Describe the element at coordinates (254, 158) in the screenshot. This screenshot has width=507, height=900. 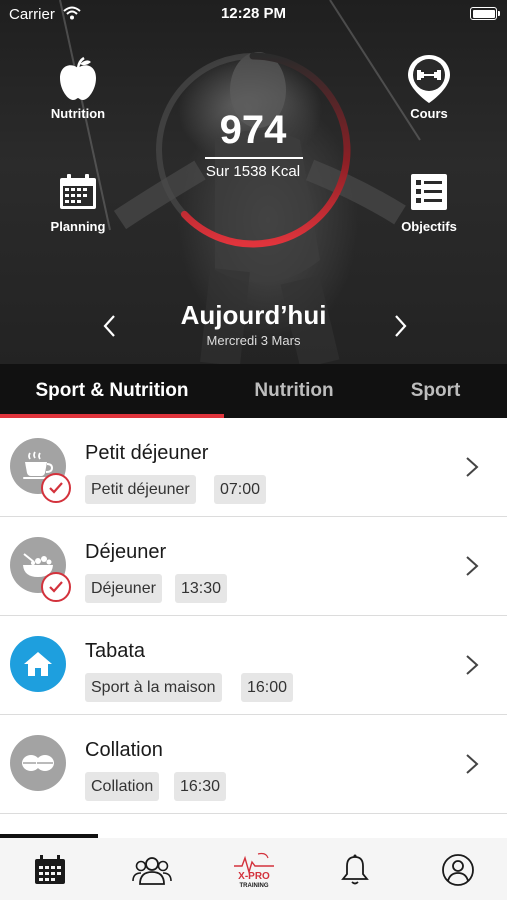
I see `calorie-divider` at that location.